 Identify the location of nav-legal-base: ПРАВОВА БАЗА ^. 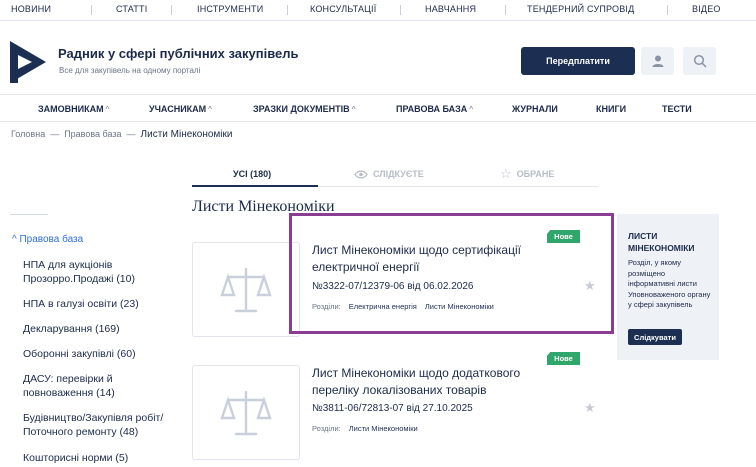
(434, 109).